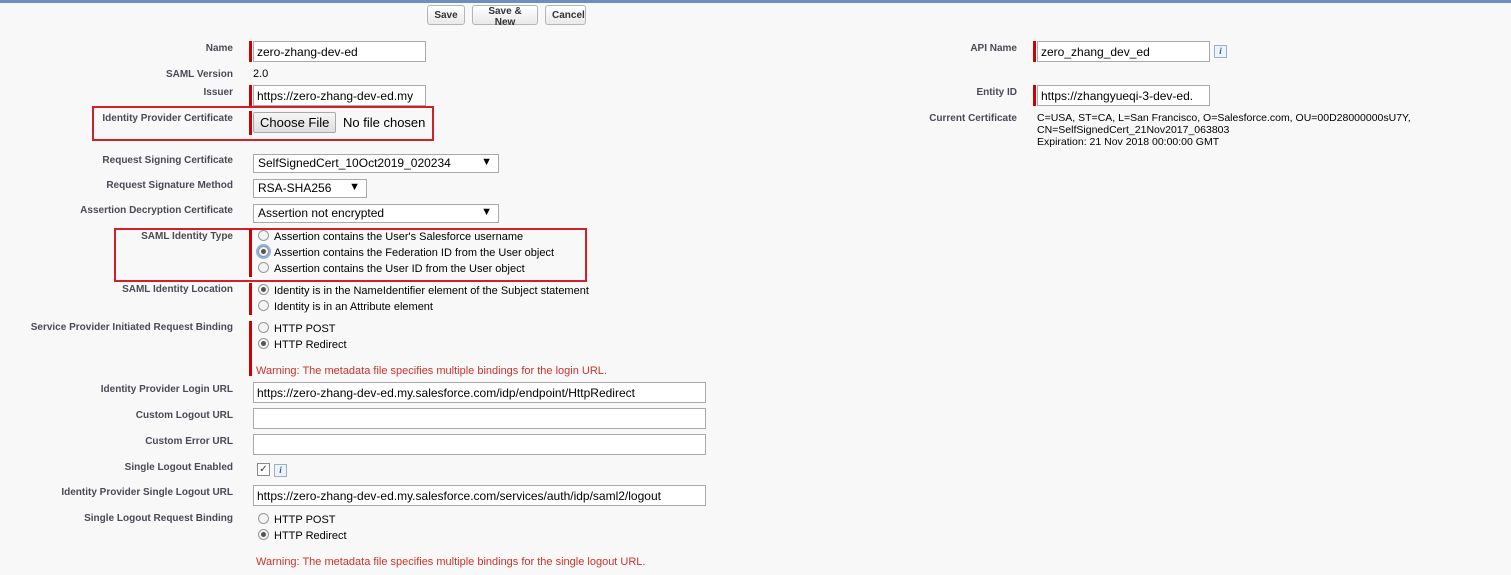 The image size is (1511, 575). I want to click on idp-certificate-label: Identity Provider Certificate, so click(167, 118).